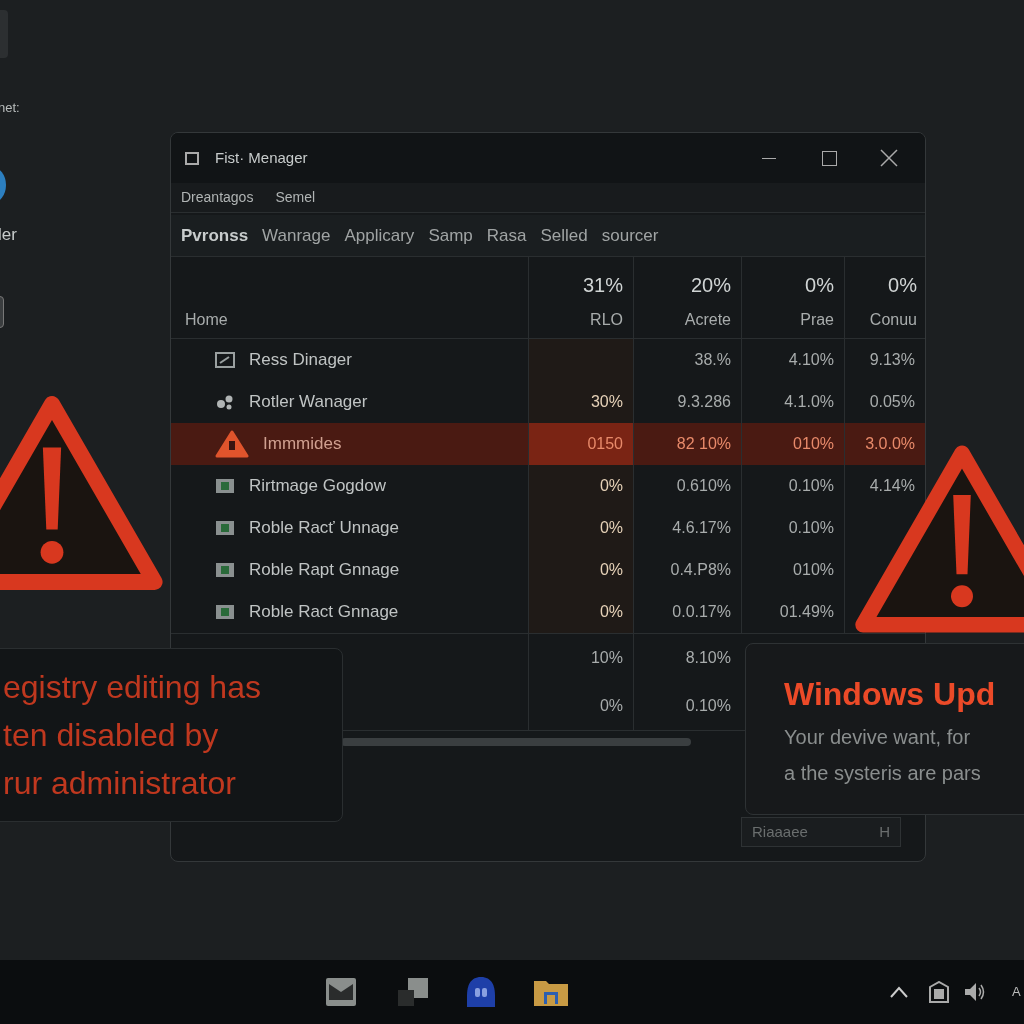  What do you see at coordinates (605, 444) in the screenshot?
I see `table-cell-text: 0150` at bounding box center [605, 444].